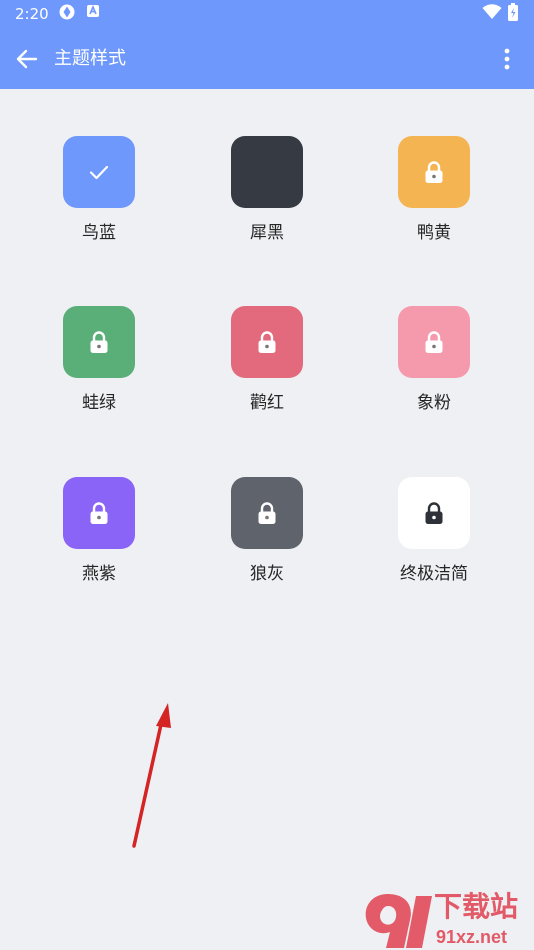 This screenshot has width=534, height=950. Describe the element at coordinates (99, 233) in the screenshot. I see `theme-label: 鸟蓝` at that location.